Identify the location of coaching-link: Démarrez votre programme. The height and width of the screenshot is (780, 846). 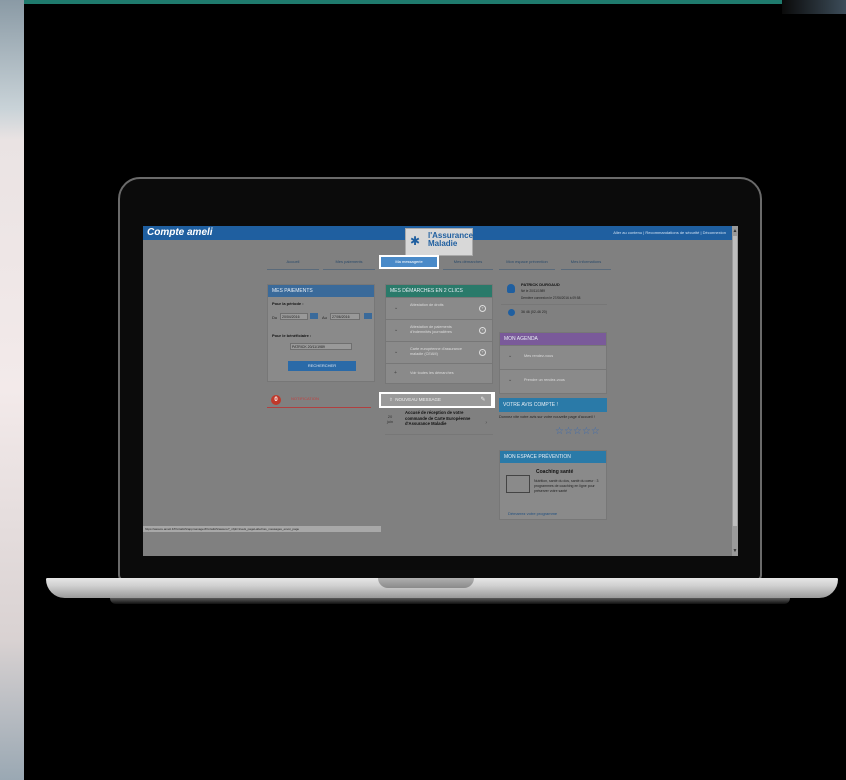
(532, 513).